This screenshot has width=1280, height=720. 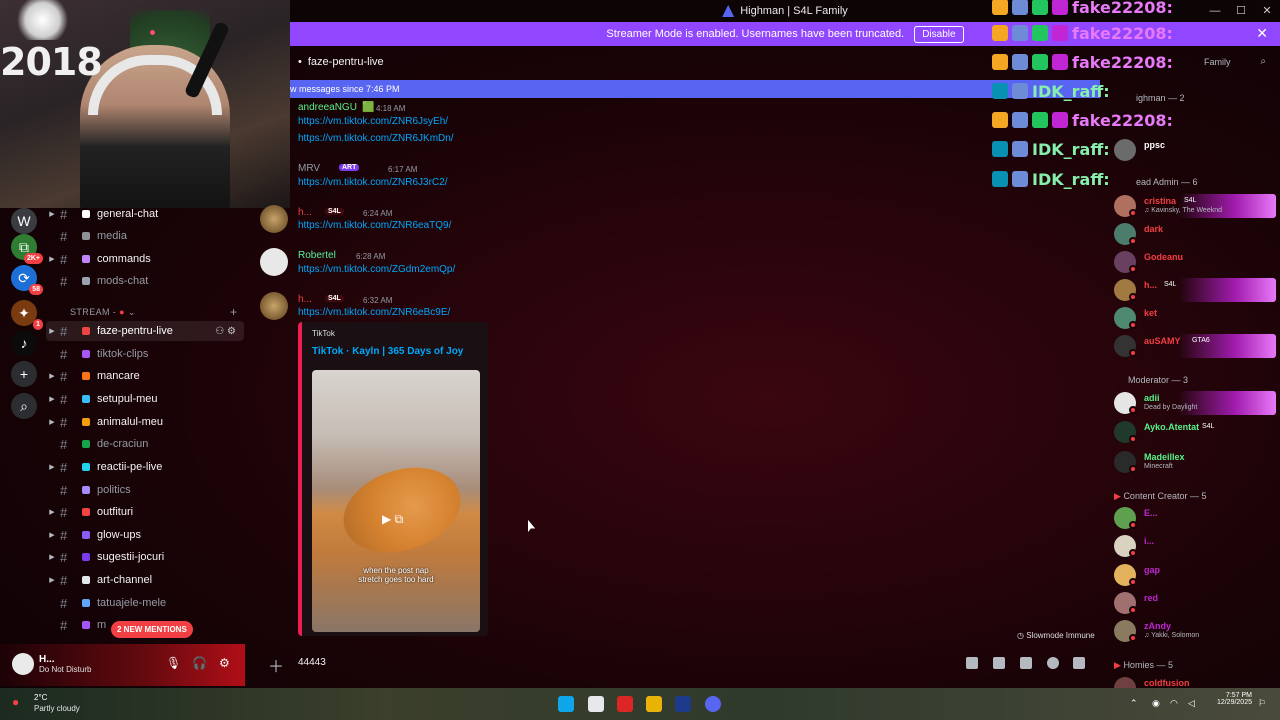 I want to click on channel-setupul-meu: ▶ # setupul-meu, so click(x=145, y=399).